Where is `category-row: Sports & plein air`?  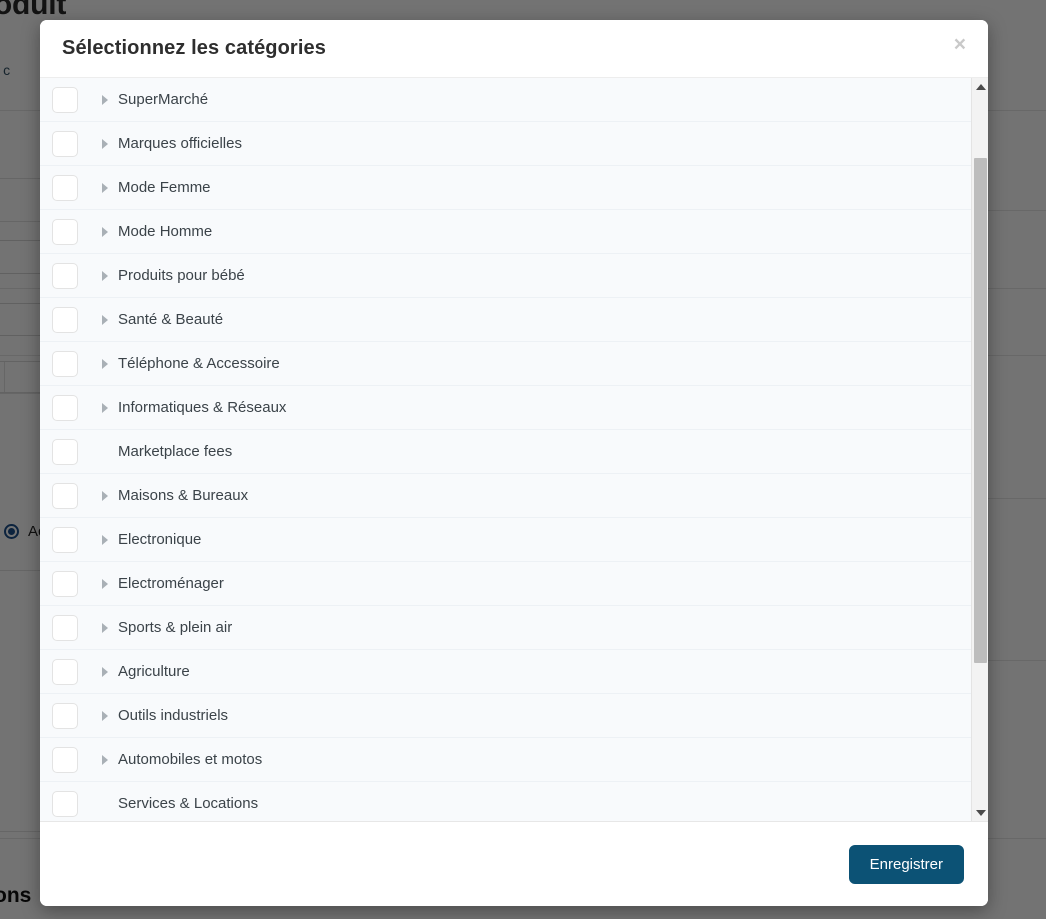 category-row: Sports & plein air is located at coordinates (514, 628).